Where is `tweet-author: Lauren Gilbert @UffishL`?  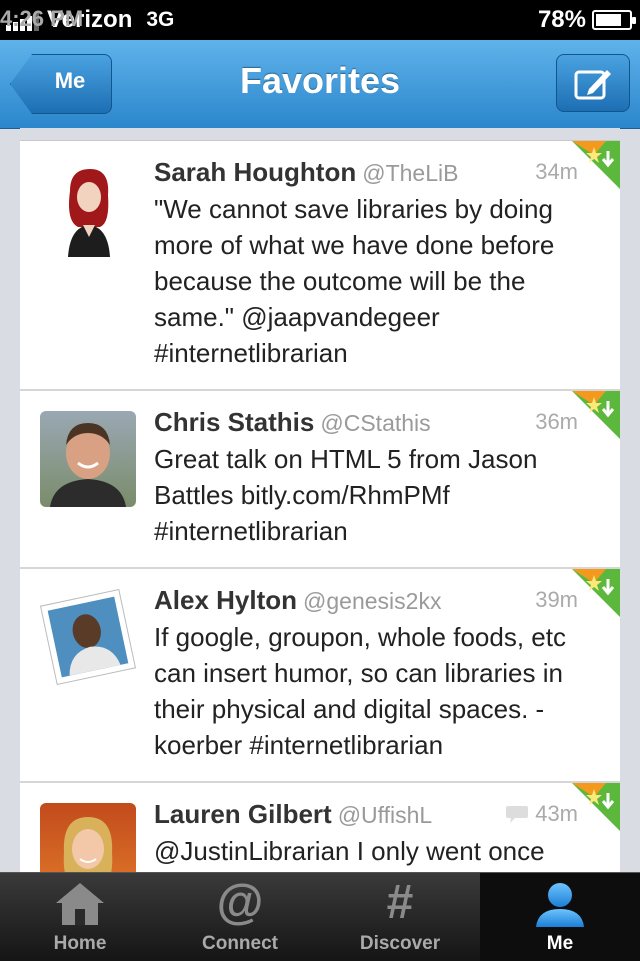 tweet-author: Lauren Gilbert @UffishL is located at coordinates (293, 814).